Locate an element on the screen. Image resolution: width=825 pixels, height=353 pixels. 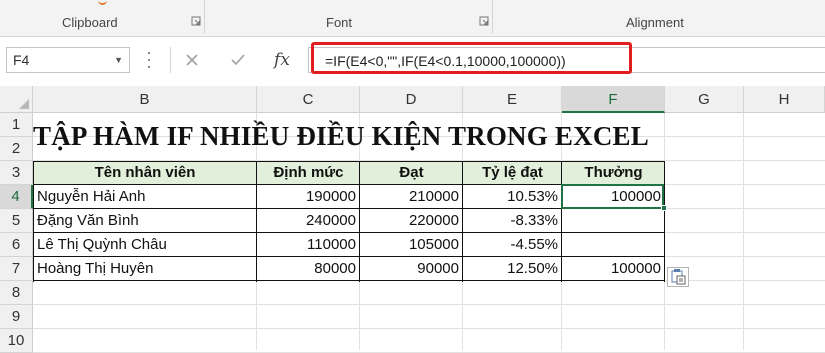
enter-button is located at coordinates (238, 60).